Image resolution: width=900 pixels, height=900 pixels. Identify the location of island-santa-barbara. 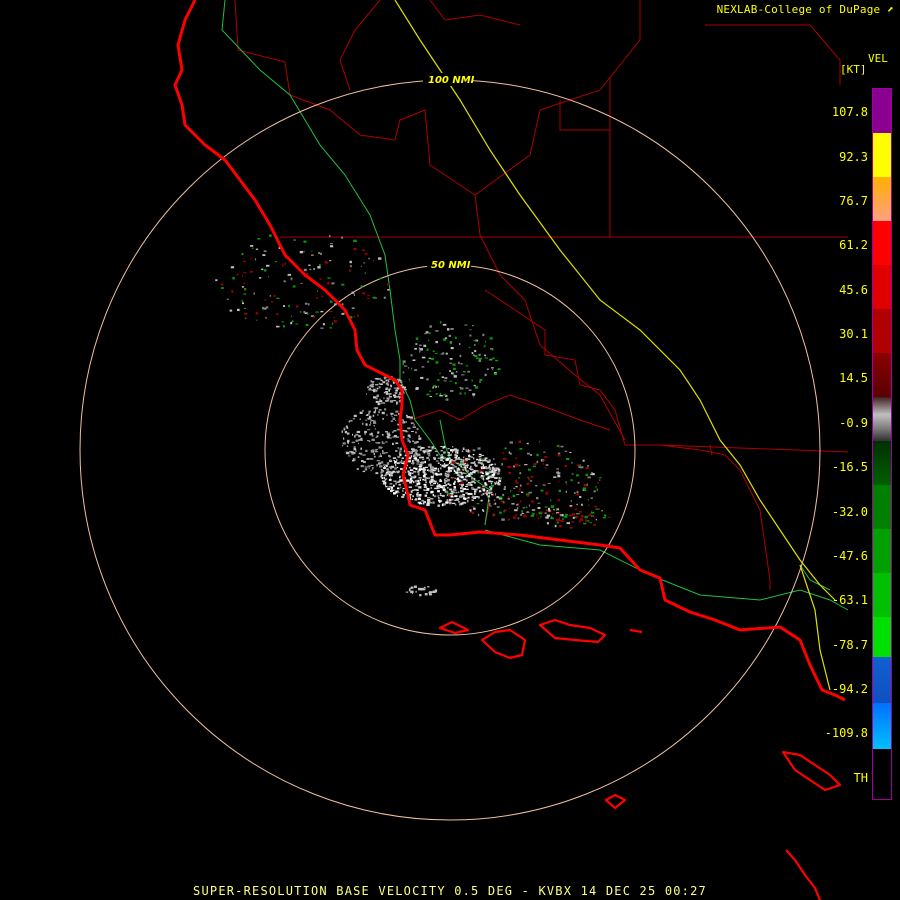
(615, 801).